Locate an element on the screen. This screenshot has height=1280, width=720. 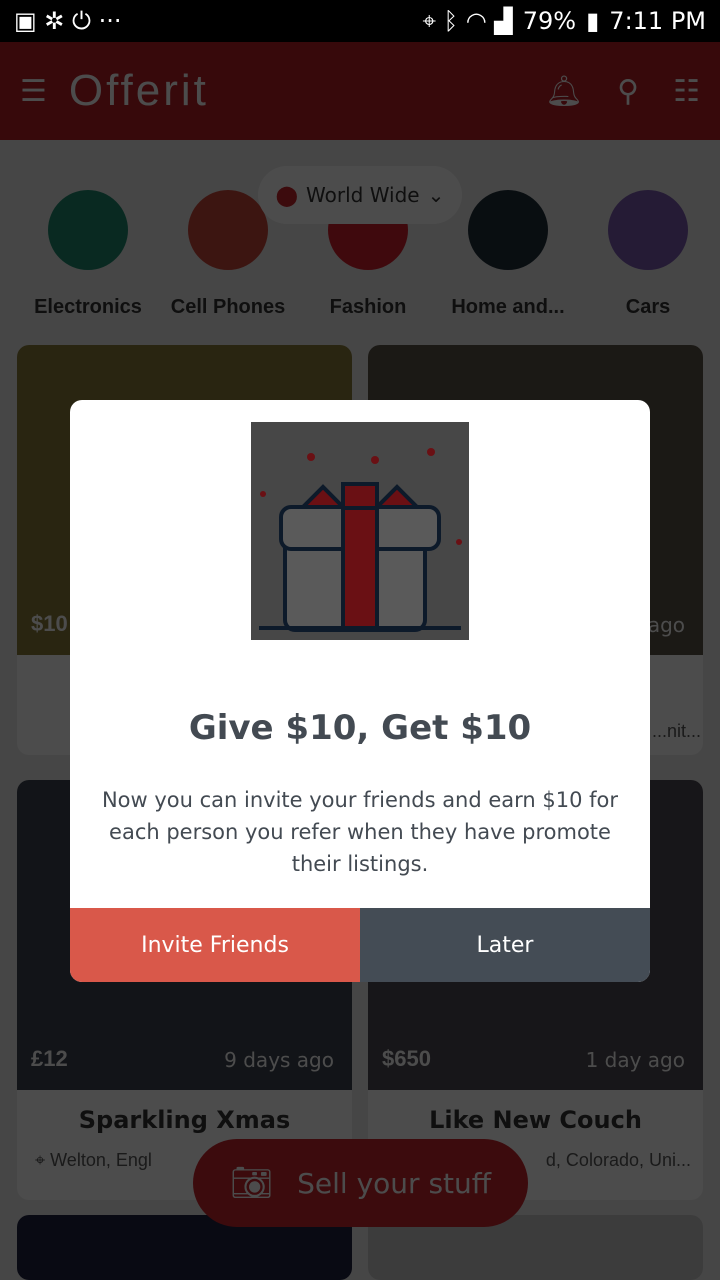
filter-icon: ☷ is located at coordinates (686, 91).